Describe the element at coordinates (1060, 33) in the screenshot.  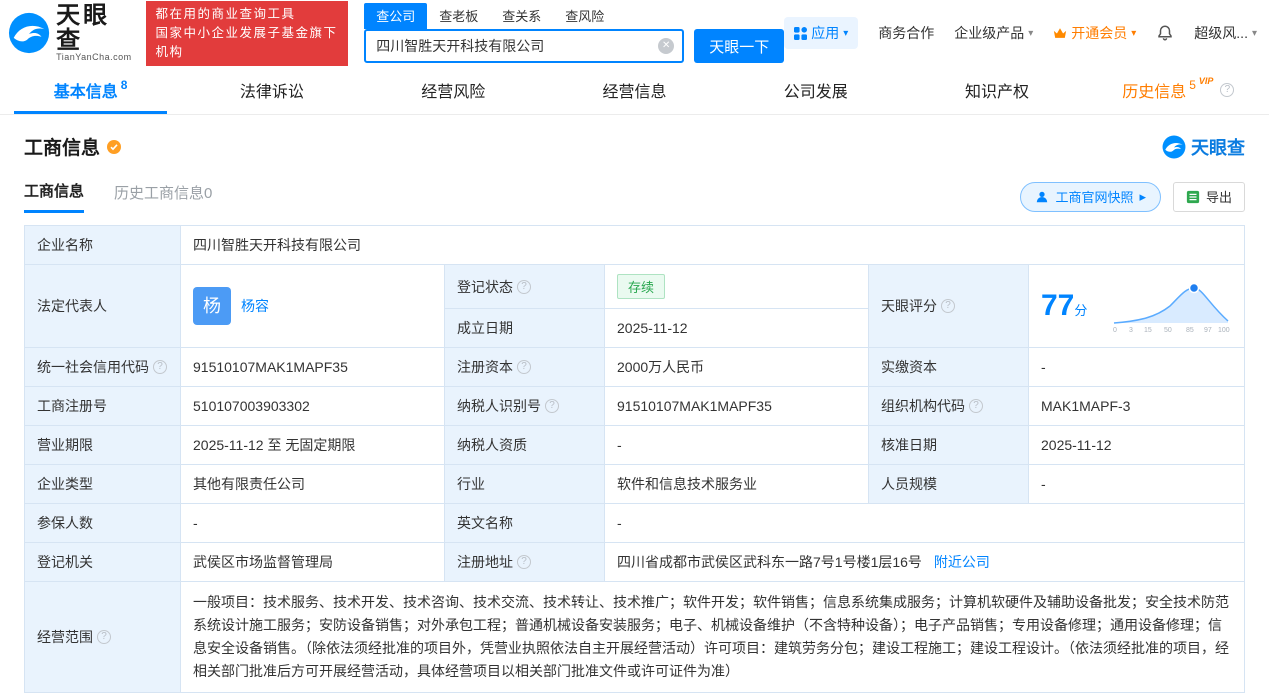
I see `crown-icon` at that location.